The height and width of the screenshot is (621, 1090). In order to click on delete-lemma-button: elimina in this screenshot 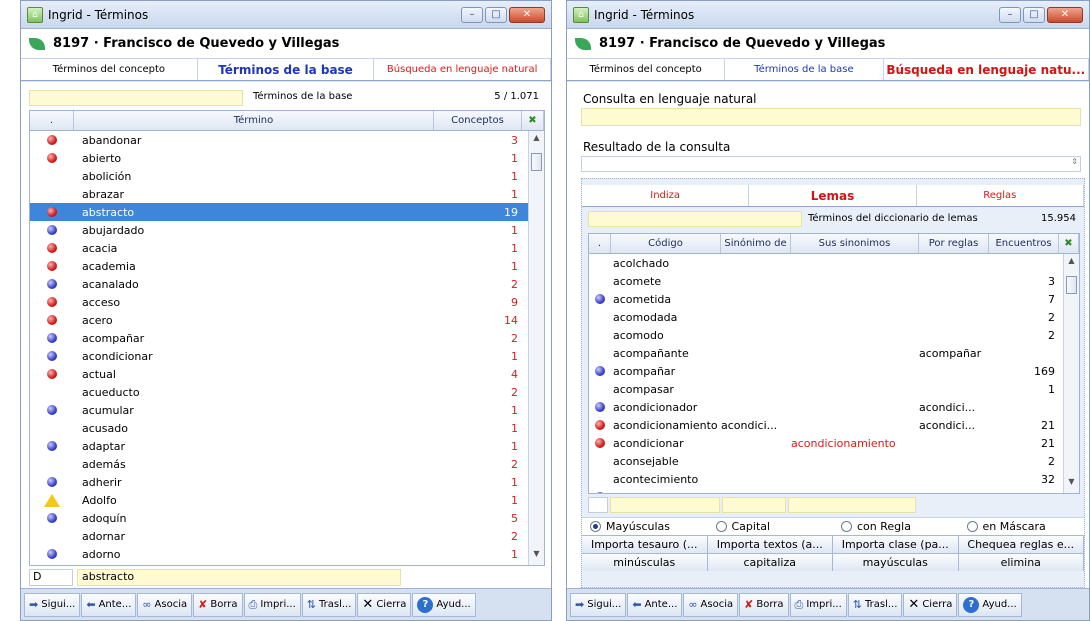, I will do `click(1021, 562)`.